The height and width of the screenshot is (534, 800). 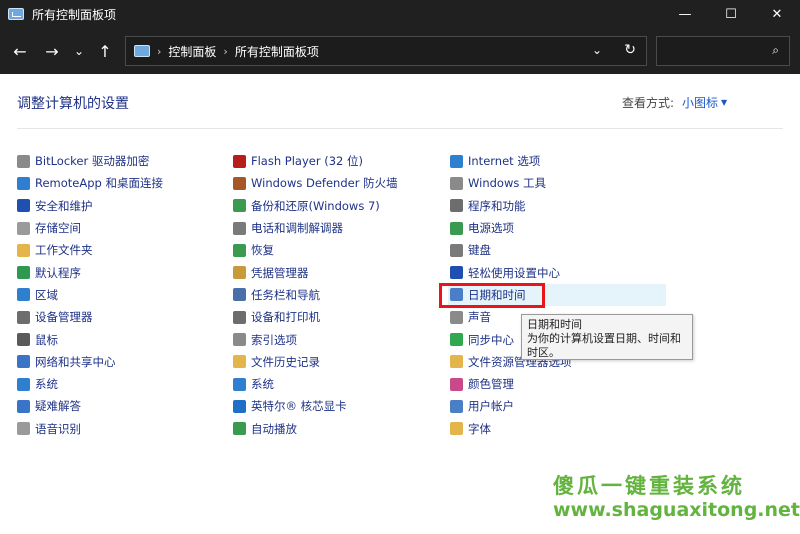 I want to click on item-label: 轻松使用设置中心, so click(x=514, y=272).